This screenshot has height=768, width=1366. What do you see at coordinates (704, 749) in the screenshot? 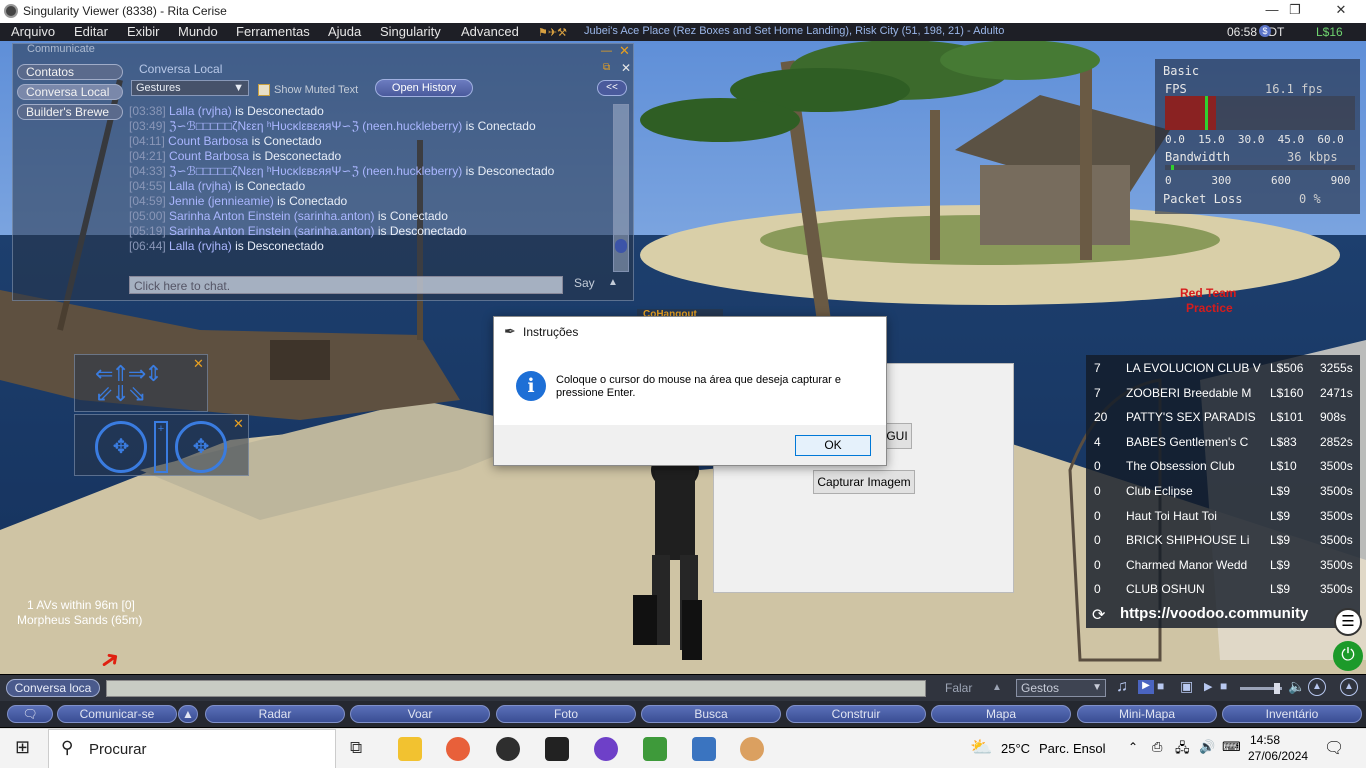
I see `python-icon` at bounding box center [704, 749].